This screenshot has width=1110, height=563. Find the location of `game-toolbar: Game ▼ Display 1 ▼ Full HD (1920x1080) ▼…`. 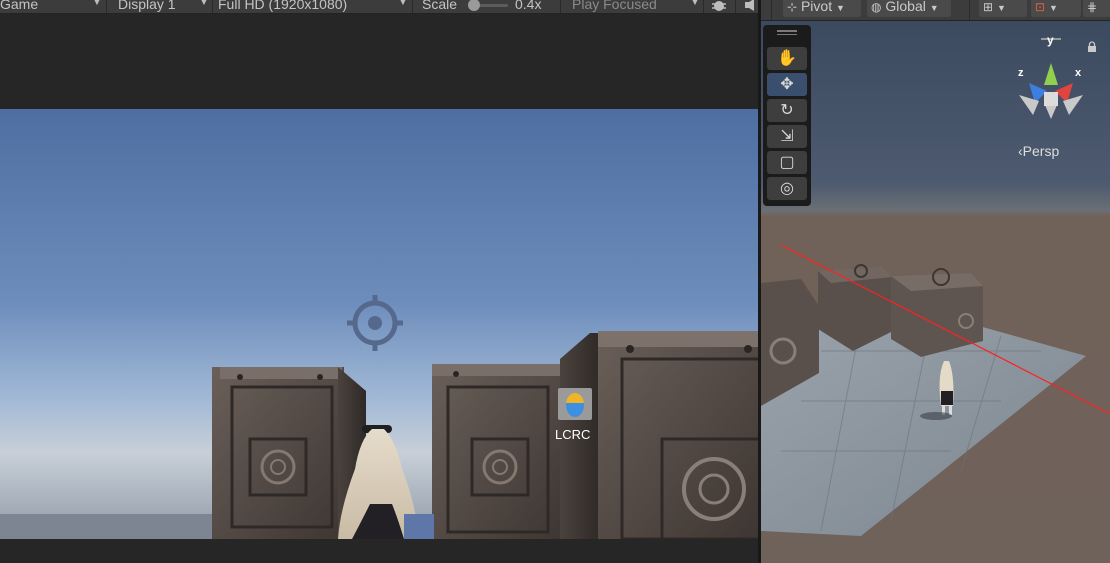

game-toolbar: Game ▼ Display 1 ▼ Full HD (1920x1080) ▼… is located at coordinates (379, 7).